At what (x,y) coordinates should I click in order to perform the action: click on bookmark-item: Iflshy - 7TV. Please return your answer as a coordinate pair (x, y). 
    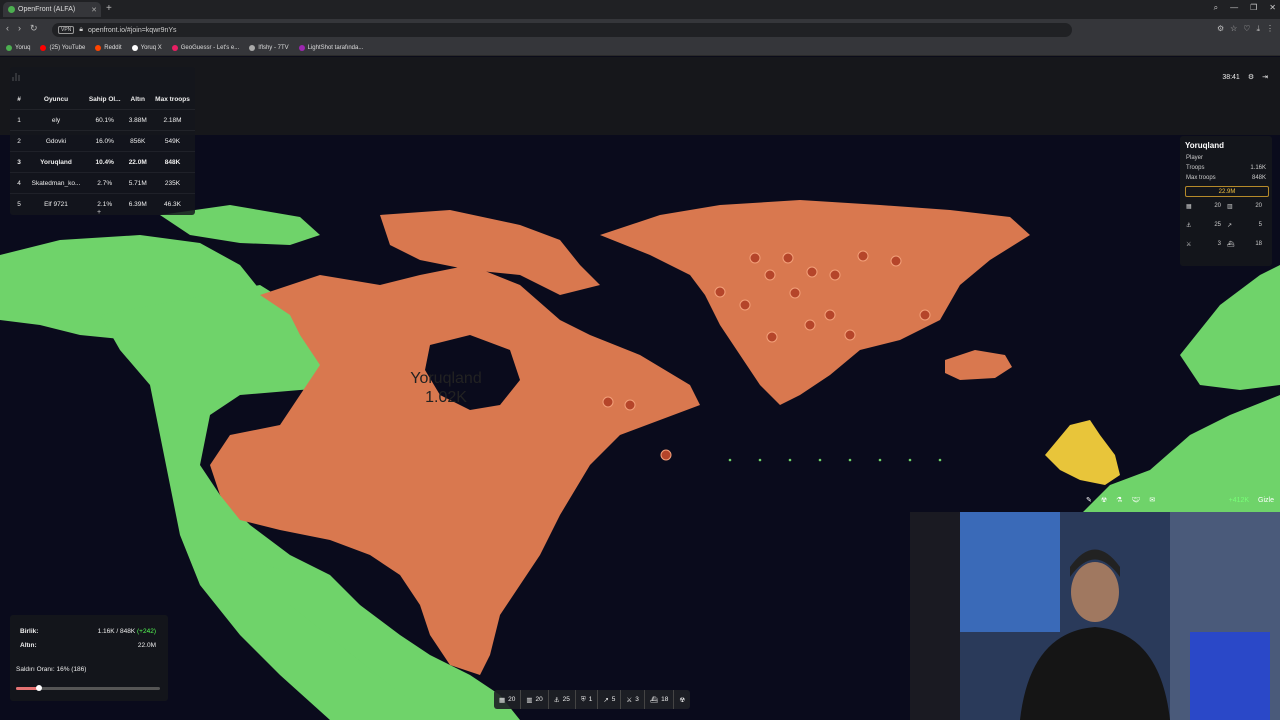
    Looking at the image, I should click on (269, 48).